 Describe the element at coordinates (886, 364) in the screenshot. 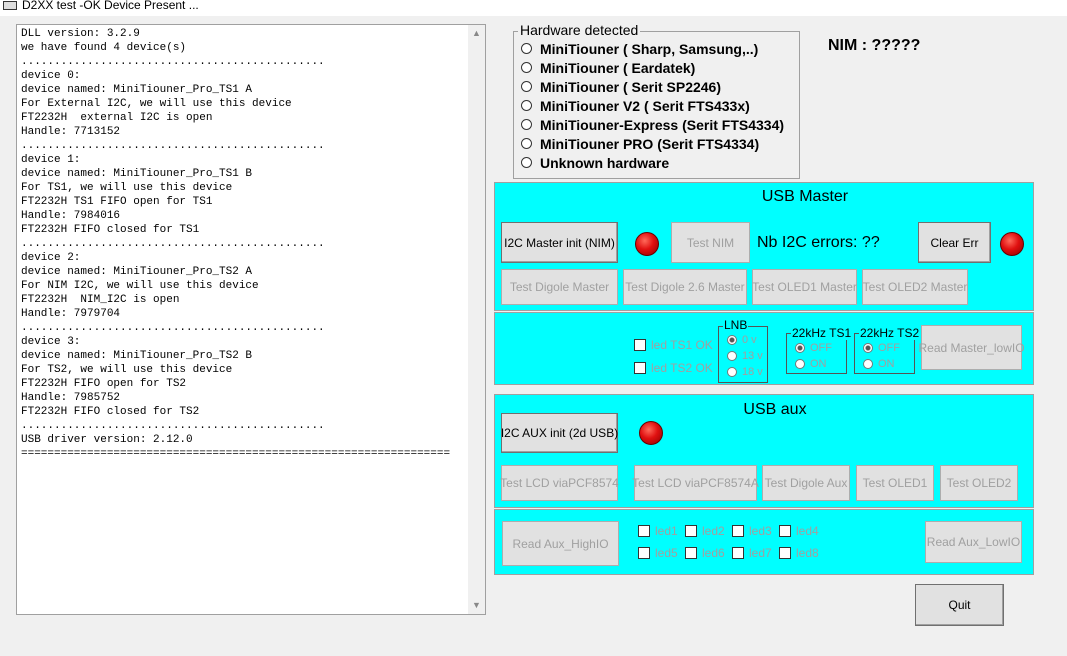

I see `khz-ts2-on-label: ON` at that location.